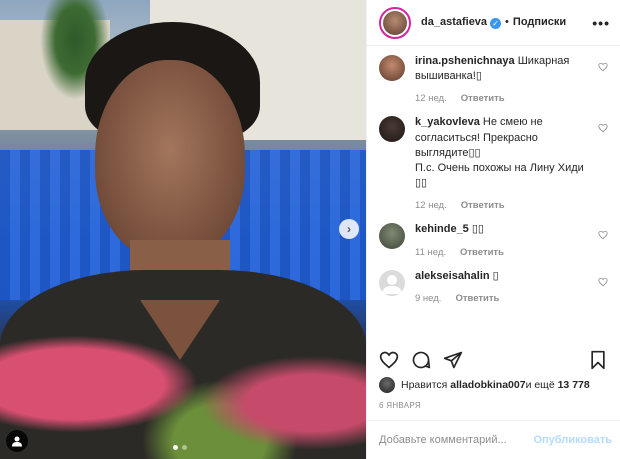 The height and width of the screenshot is (459, 620). Describe the element at coordinates (598, 360) in the screenshot. I see `bookmark-icon` at that location.